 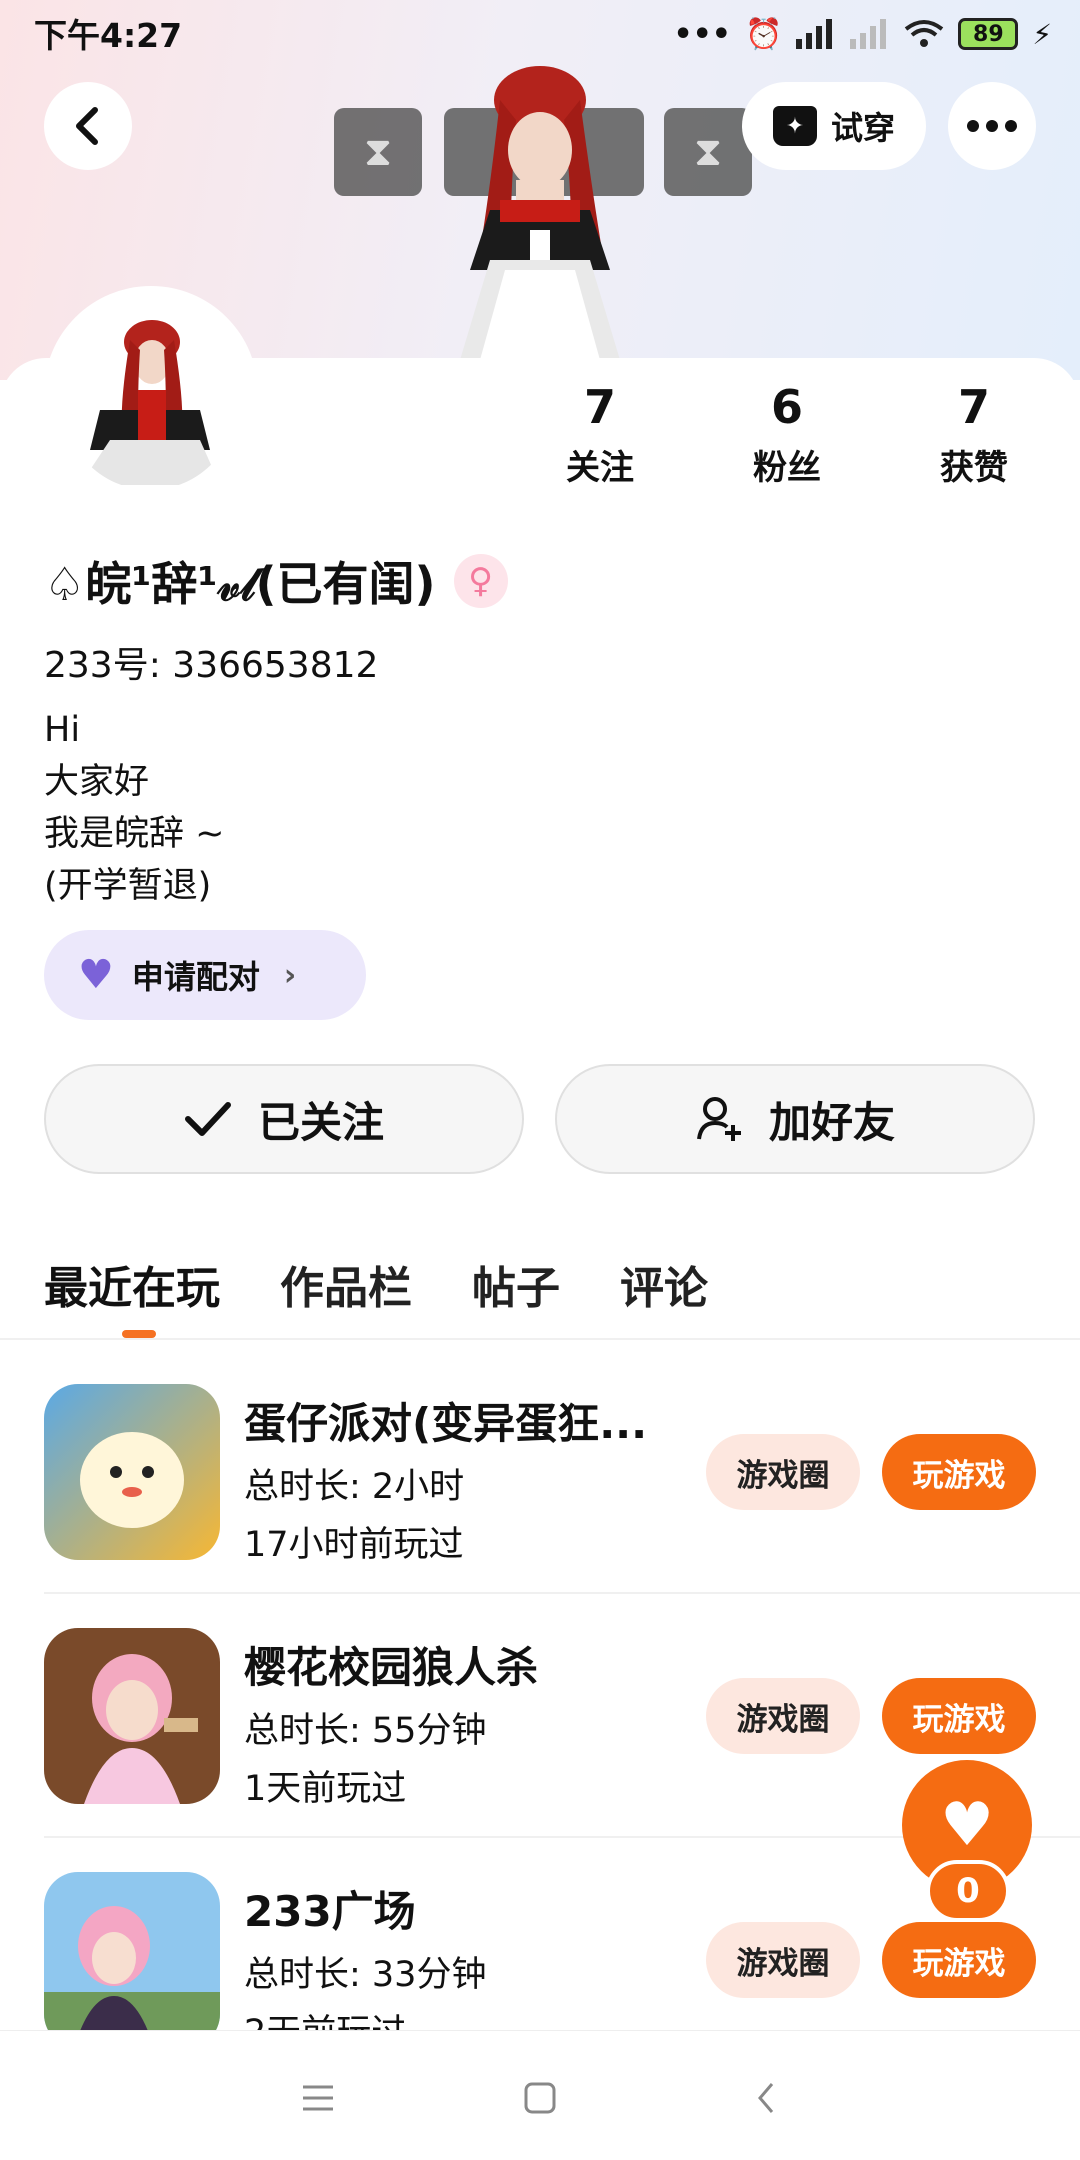 I want to click on tab-comments: 评论, so click(x=664, y=1284).